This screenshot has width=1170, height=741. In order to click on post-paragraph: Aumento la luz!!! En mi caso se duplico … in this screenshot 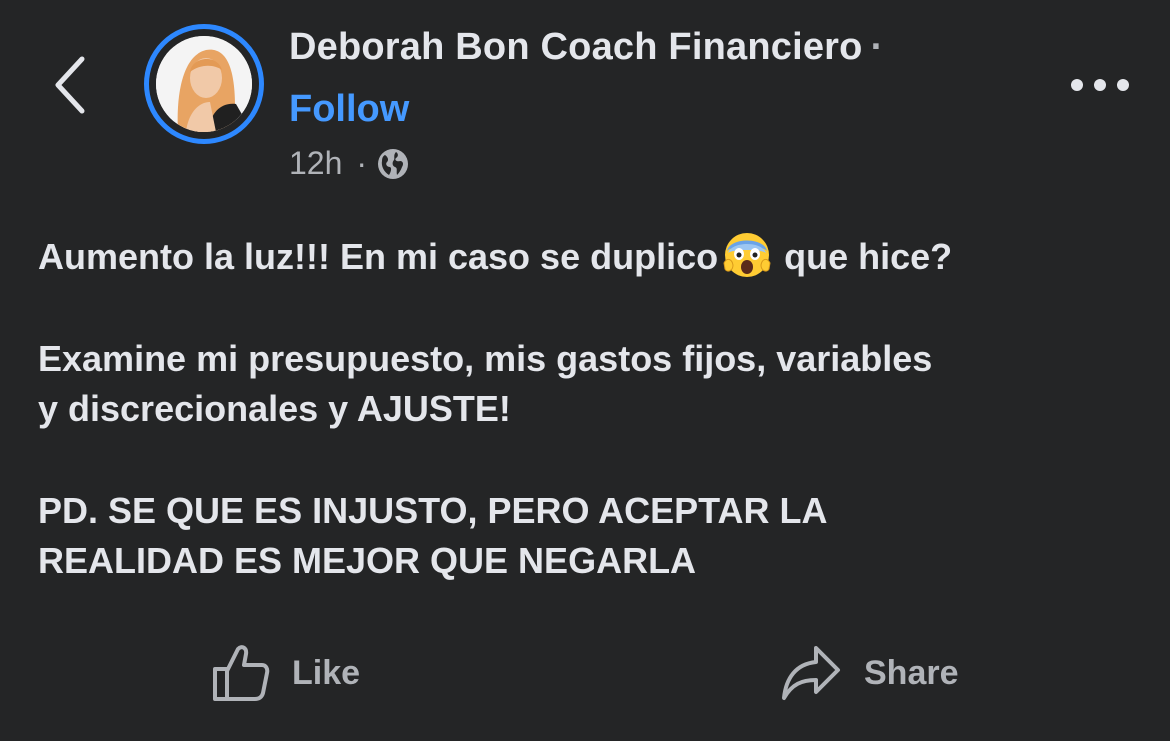, I will do `click(588, 257)`.